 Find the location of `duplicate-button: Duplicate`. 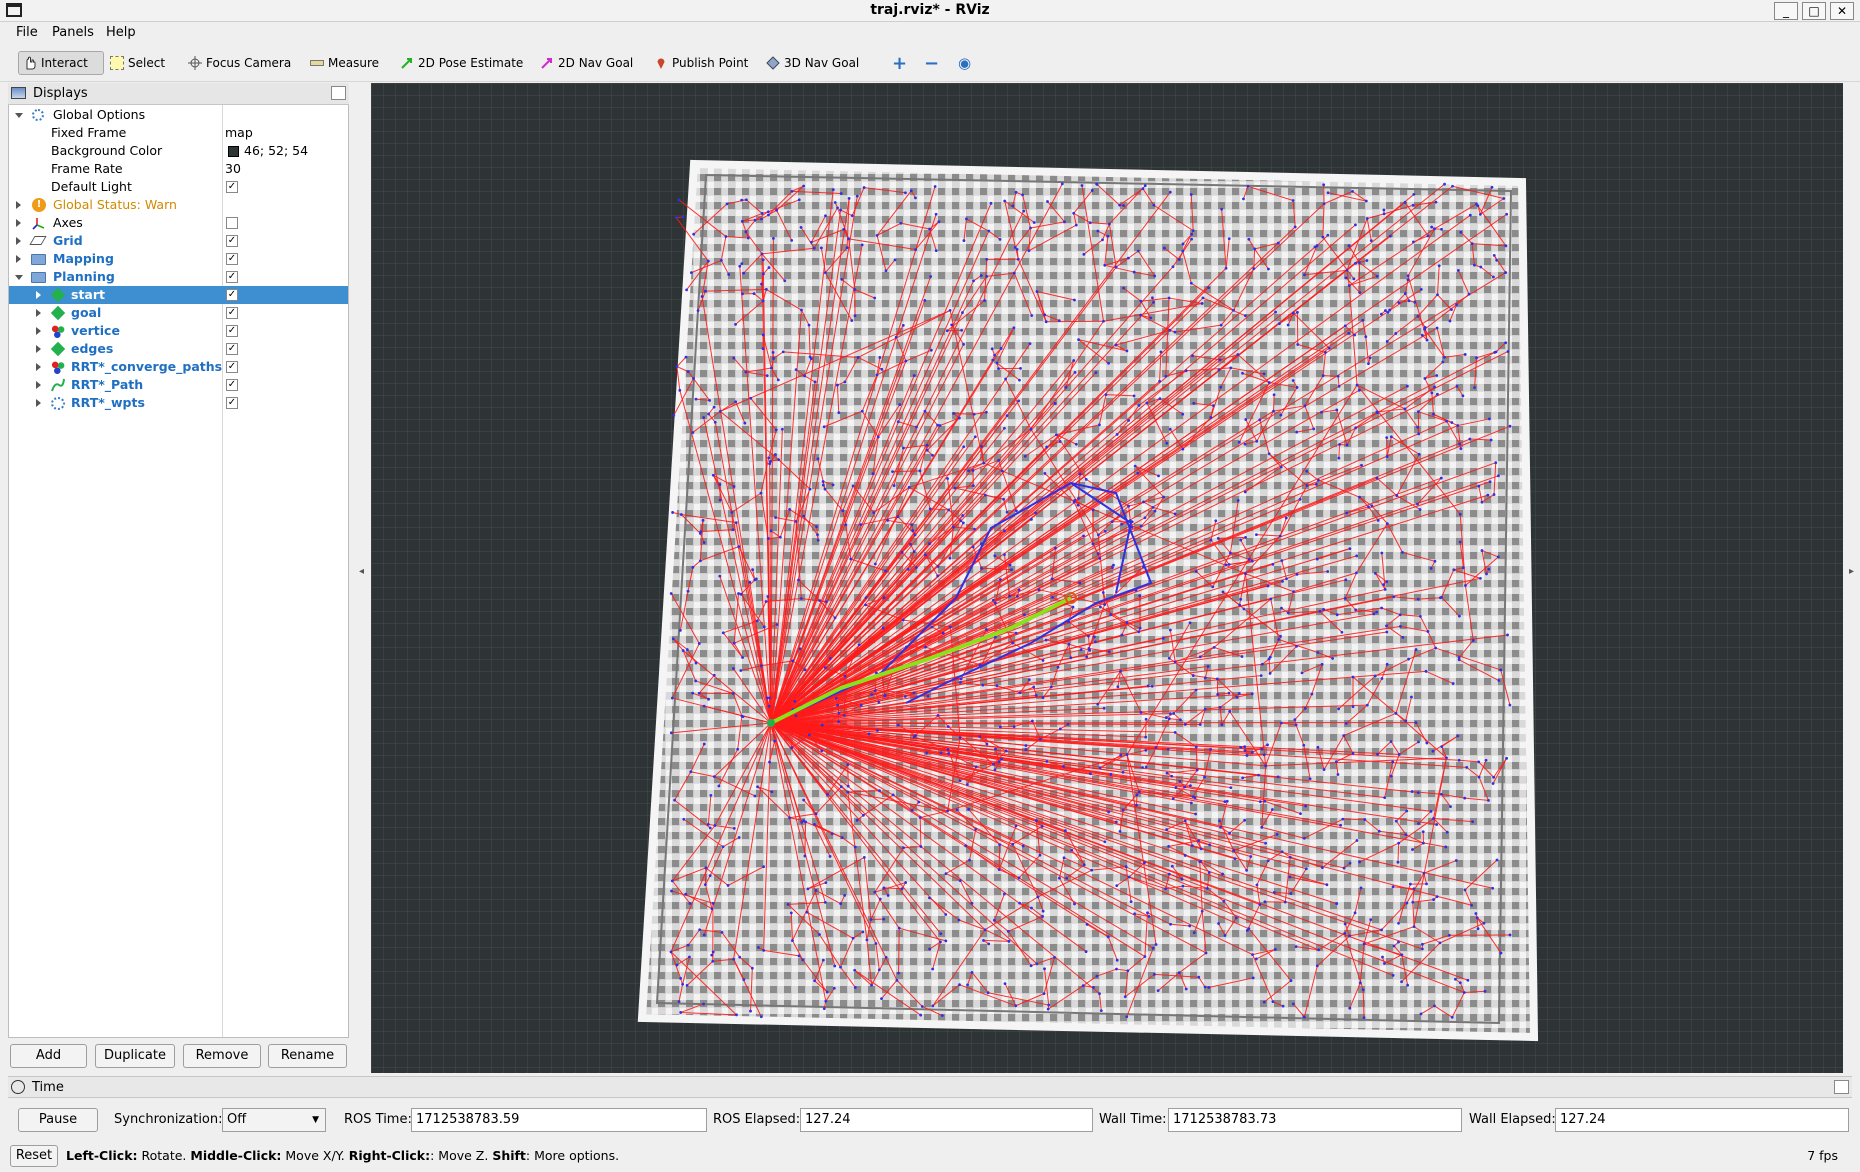

duplicate-button: Duplicate is located at coordinates (135, 1056).